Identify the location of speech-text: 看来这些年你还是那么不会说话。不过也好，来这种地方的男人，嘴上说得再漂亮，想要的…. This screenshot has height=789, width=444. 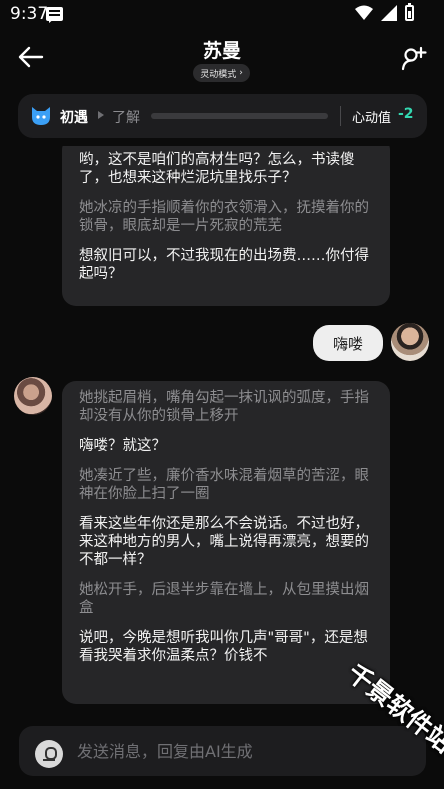
(224, 542).